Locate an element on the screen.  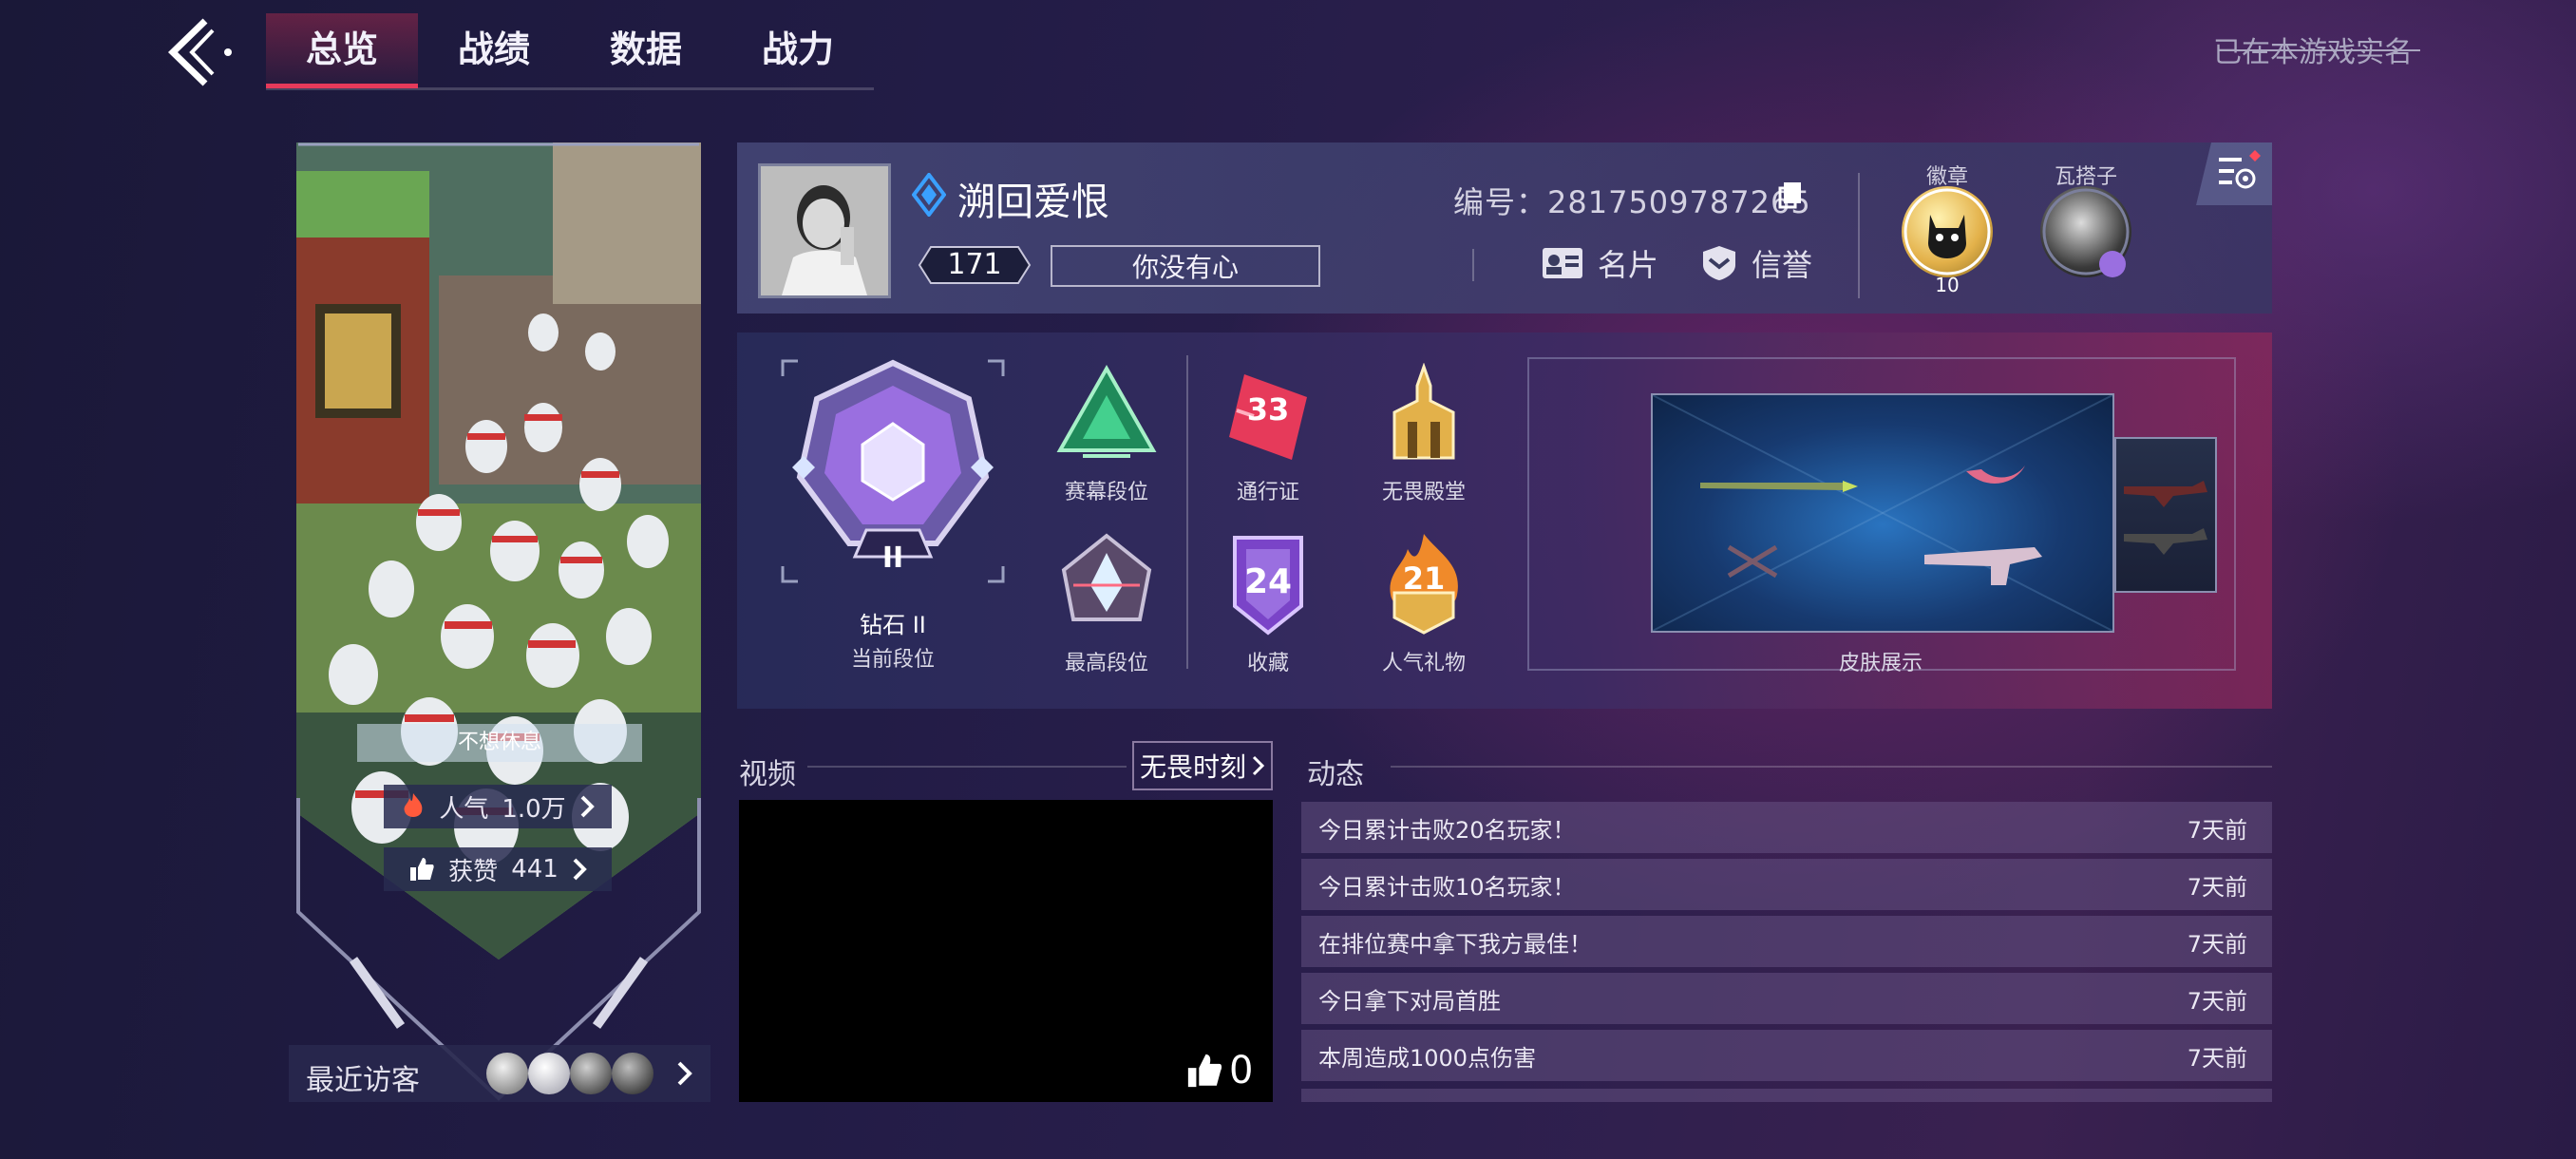
valorant-buddy-avatar is located at coordinates (2085, 231).